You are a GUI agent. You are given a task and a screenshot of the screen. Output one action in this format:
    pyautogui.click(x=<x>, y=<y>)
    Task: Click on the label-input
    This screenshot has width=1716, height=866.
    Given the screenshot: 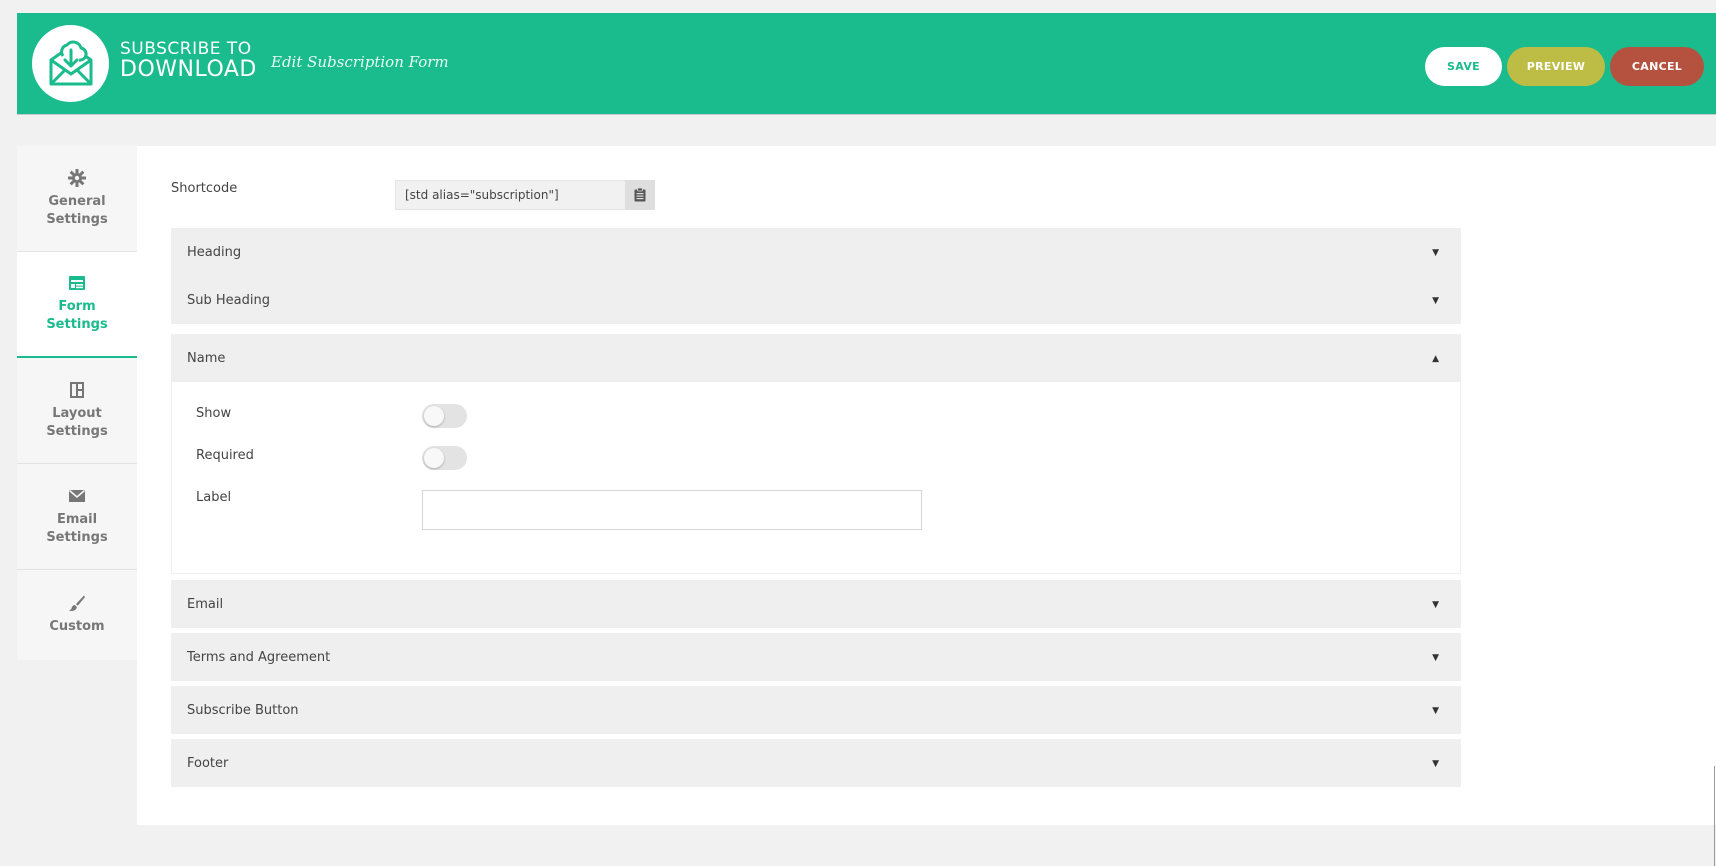 What is the action you would take?
    pyautogui.click(x=672, y=510)
    